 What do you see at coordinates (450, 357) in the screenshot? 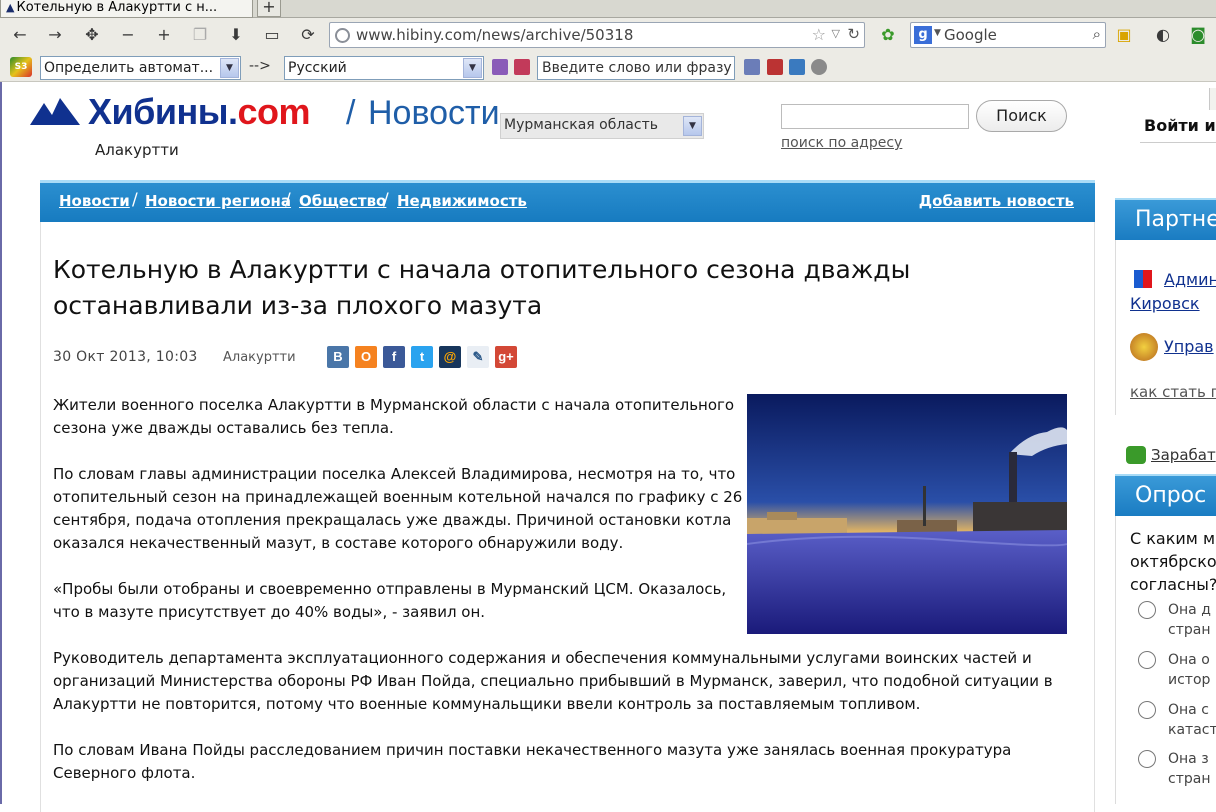
I see `mail-ru-share-icon: @` at bounding box center [450, 357].